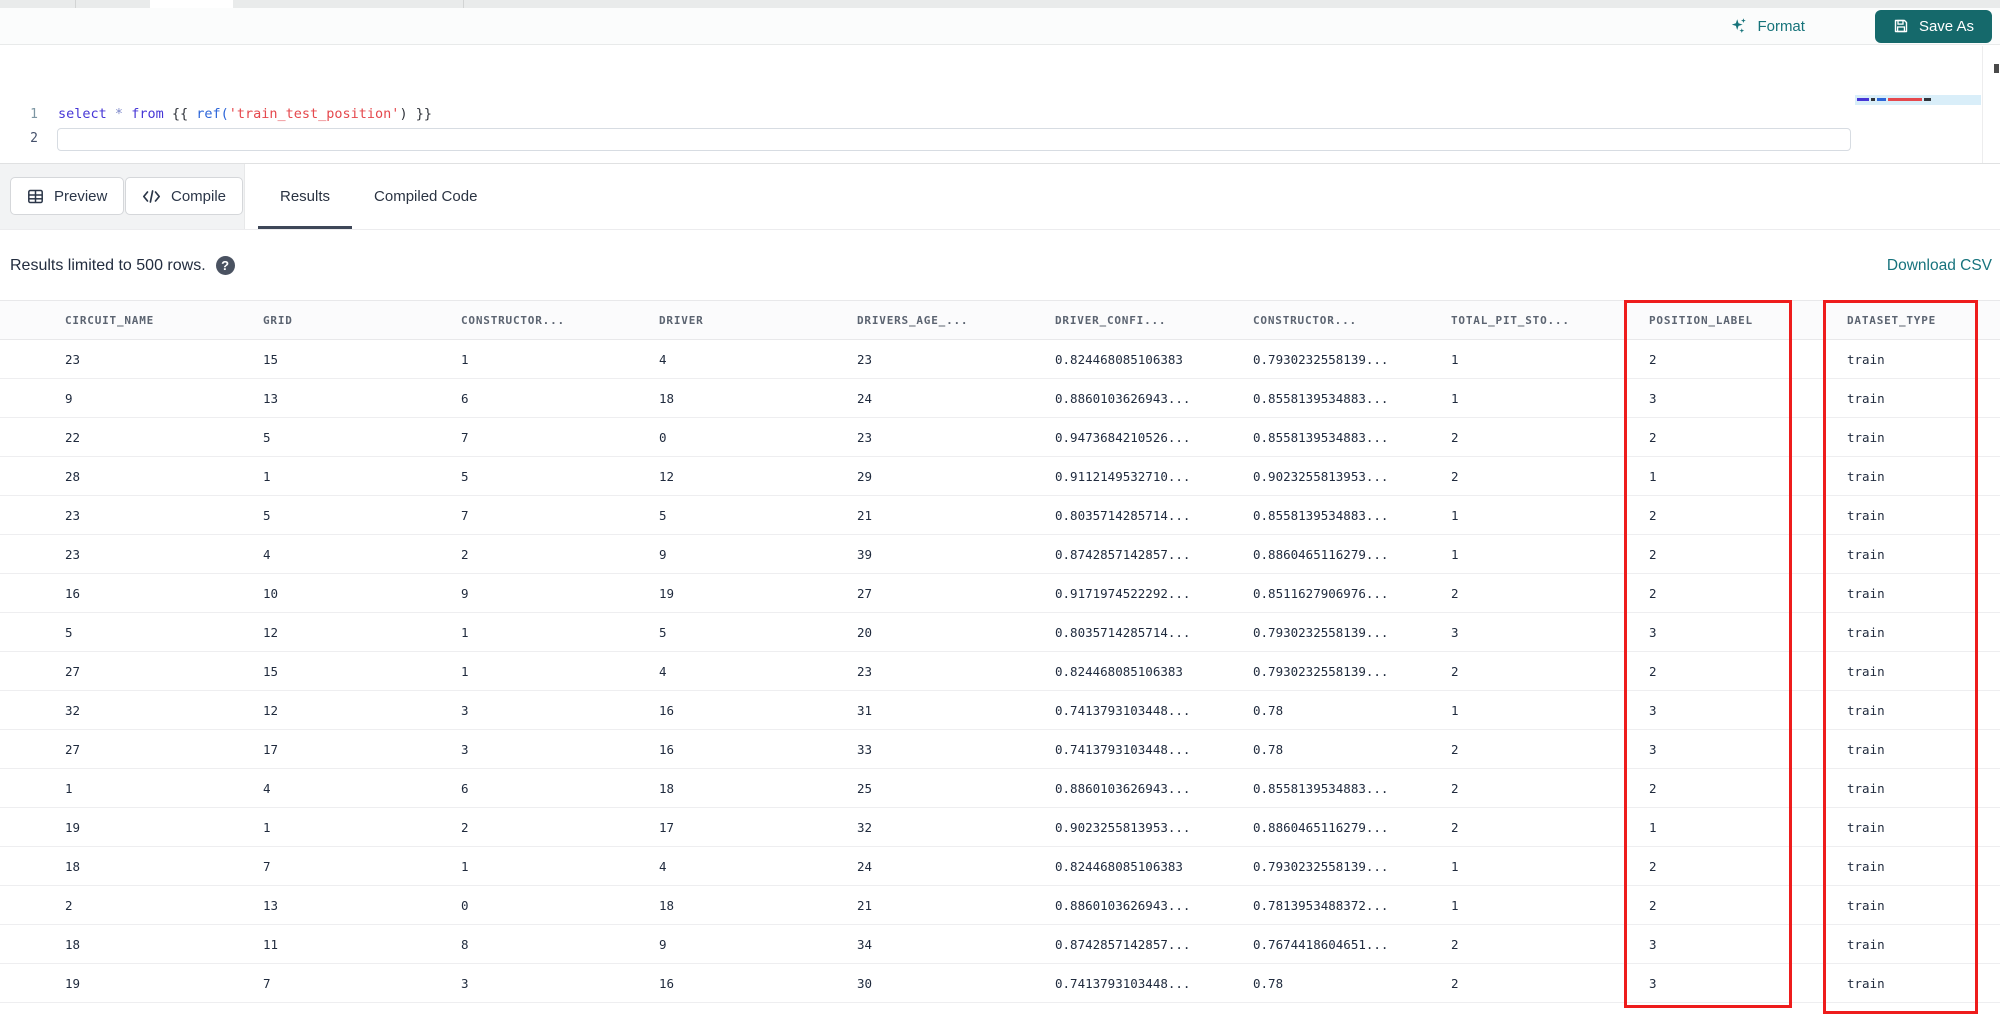 The width and height of the screenshot is (2000, 1020). I want to click on column-header: CIRCUIT_NAME, so click(152, 320).